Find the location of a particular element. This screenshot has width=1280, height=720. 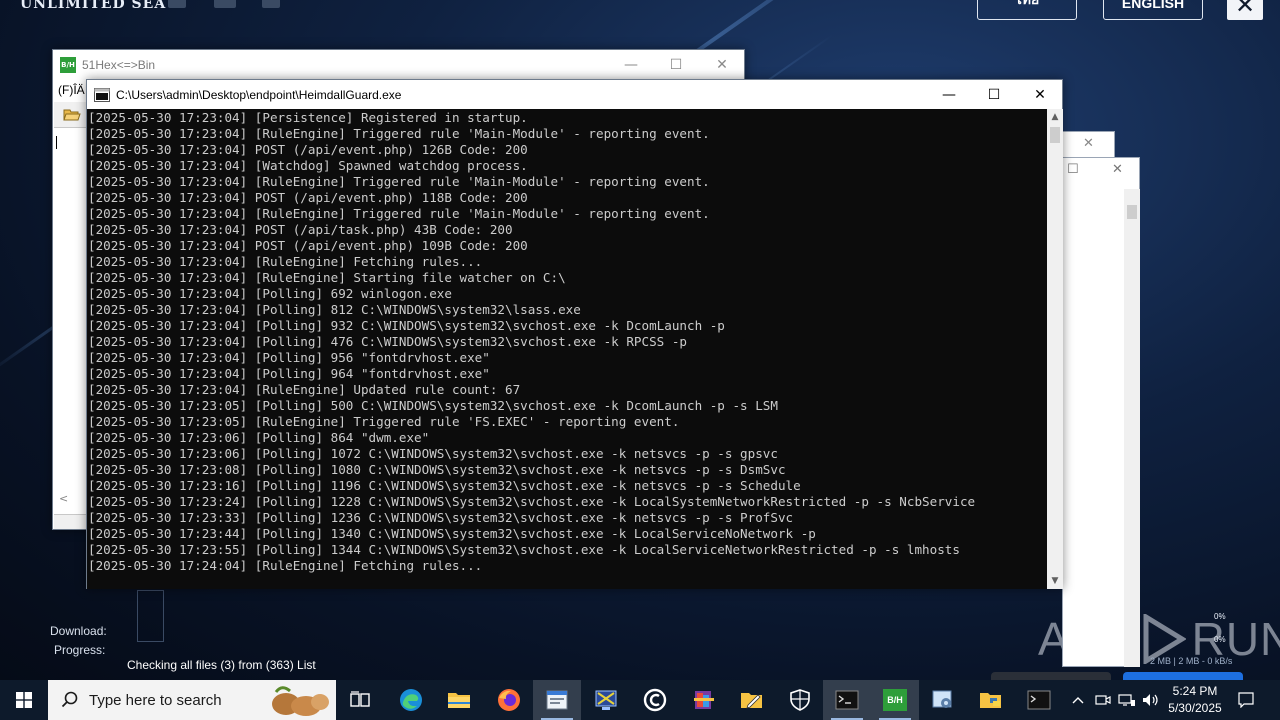

taskbar-winrar is located at coordinates (704, 700).